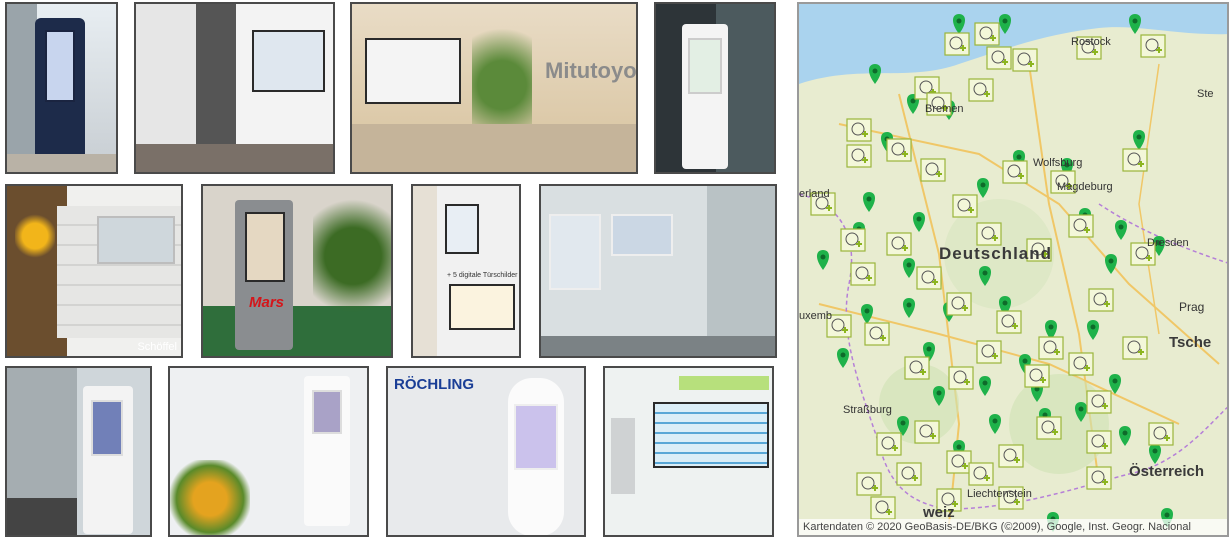 The width and height of the screenshot is (1231, 539). I want to click on map-label-stet: Ste, so click(1205, 94).